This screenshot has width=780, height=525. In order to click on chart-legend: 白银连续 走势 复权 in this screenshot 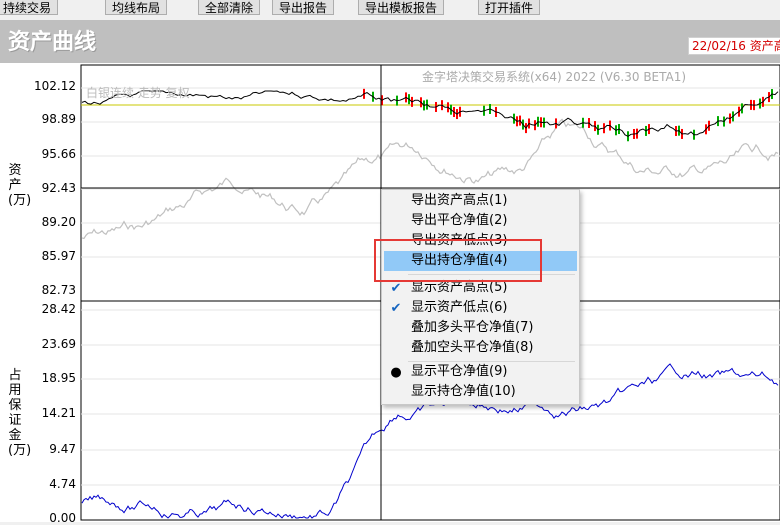, I will do `click(138, 93)`.